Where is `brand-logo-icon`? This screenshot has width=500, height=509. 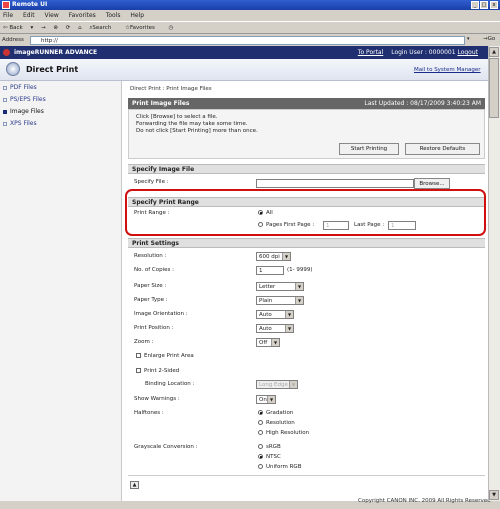
brand-logo-icon is located at coordinates (6, 52).